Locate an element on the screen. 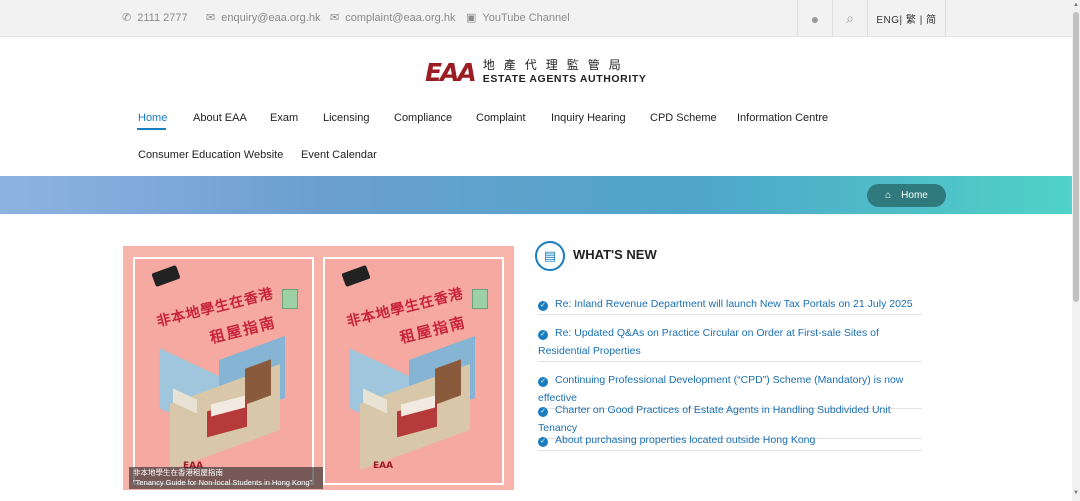  phone-contact: ✆ 2111 2777 is located at coordinates (155, 18).